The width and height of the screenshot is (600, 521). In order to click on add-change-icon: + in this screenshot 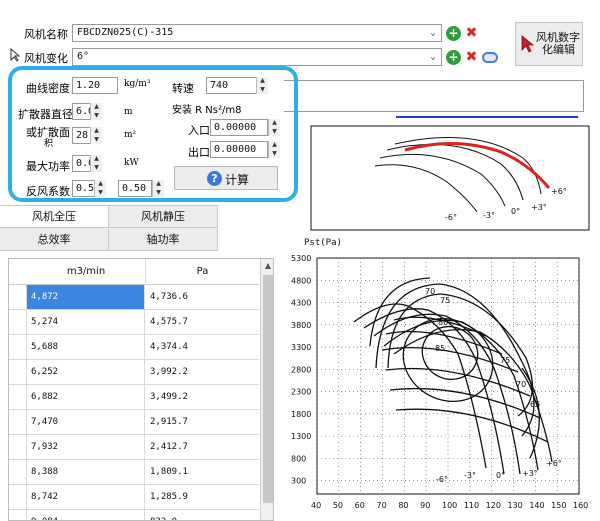, I will do `click(453, 57)`.